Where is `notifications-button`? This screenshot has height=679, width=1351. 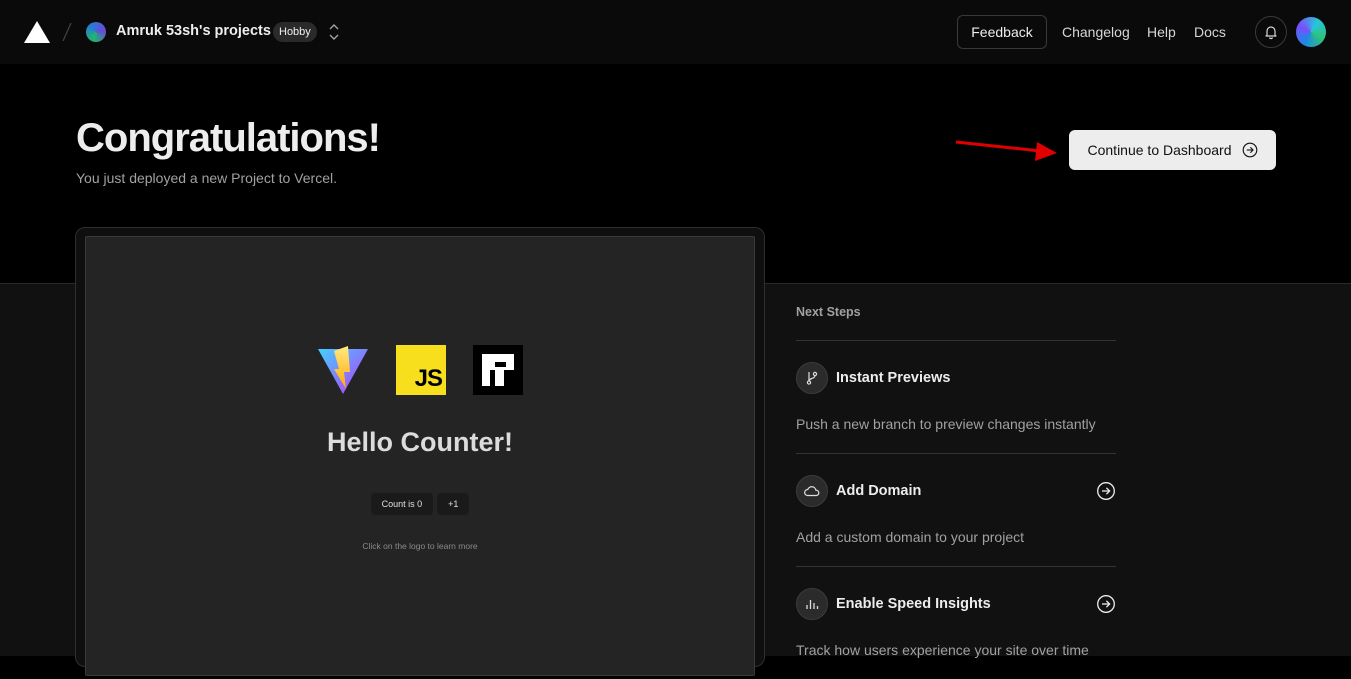
notifications-button is located at coordinates (1271, 32).